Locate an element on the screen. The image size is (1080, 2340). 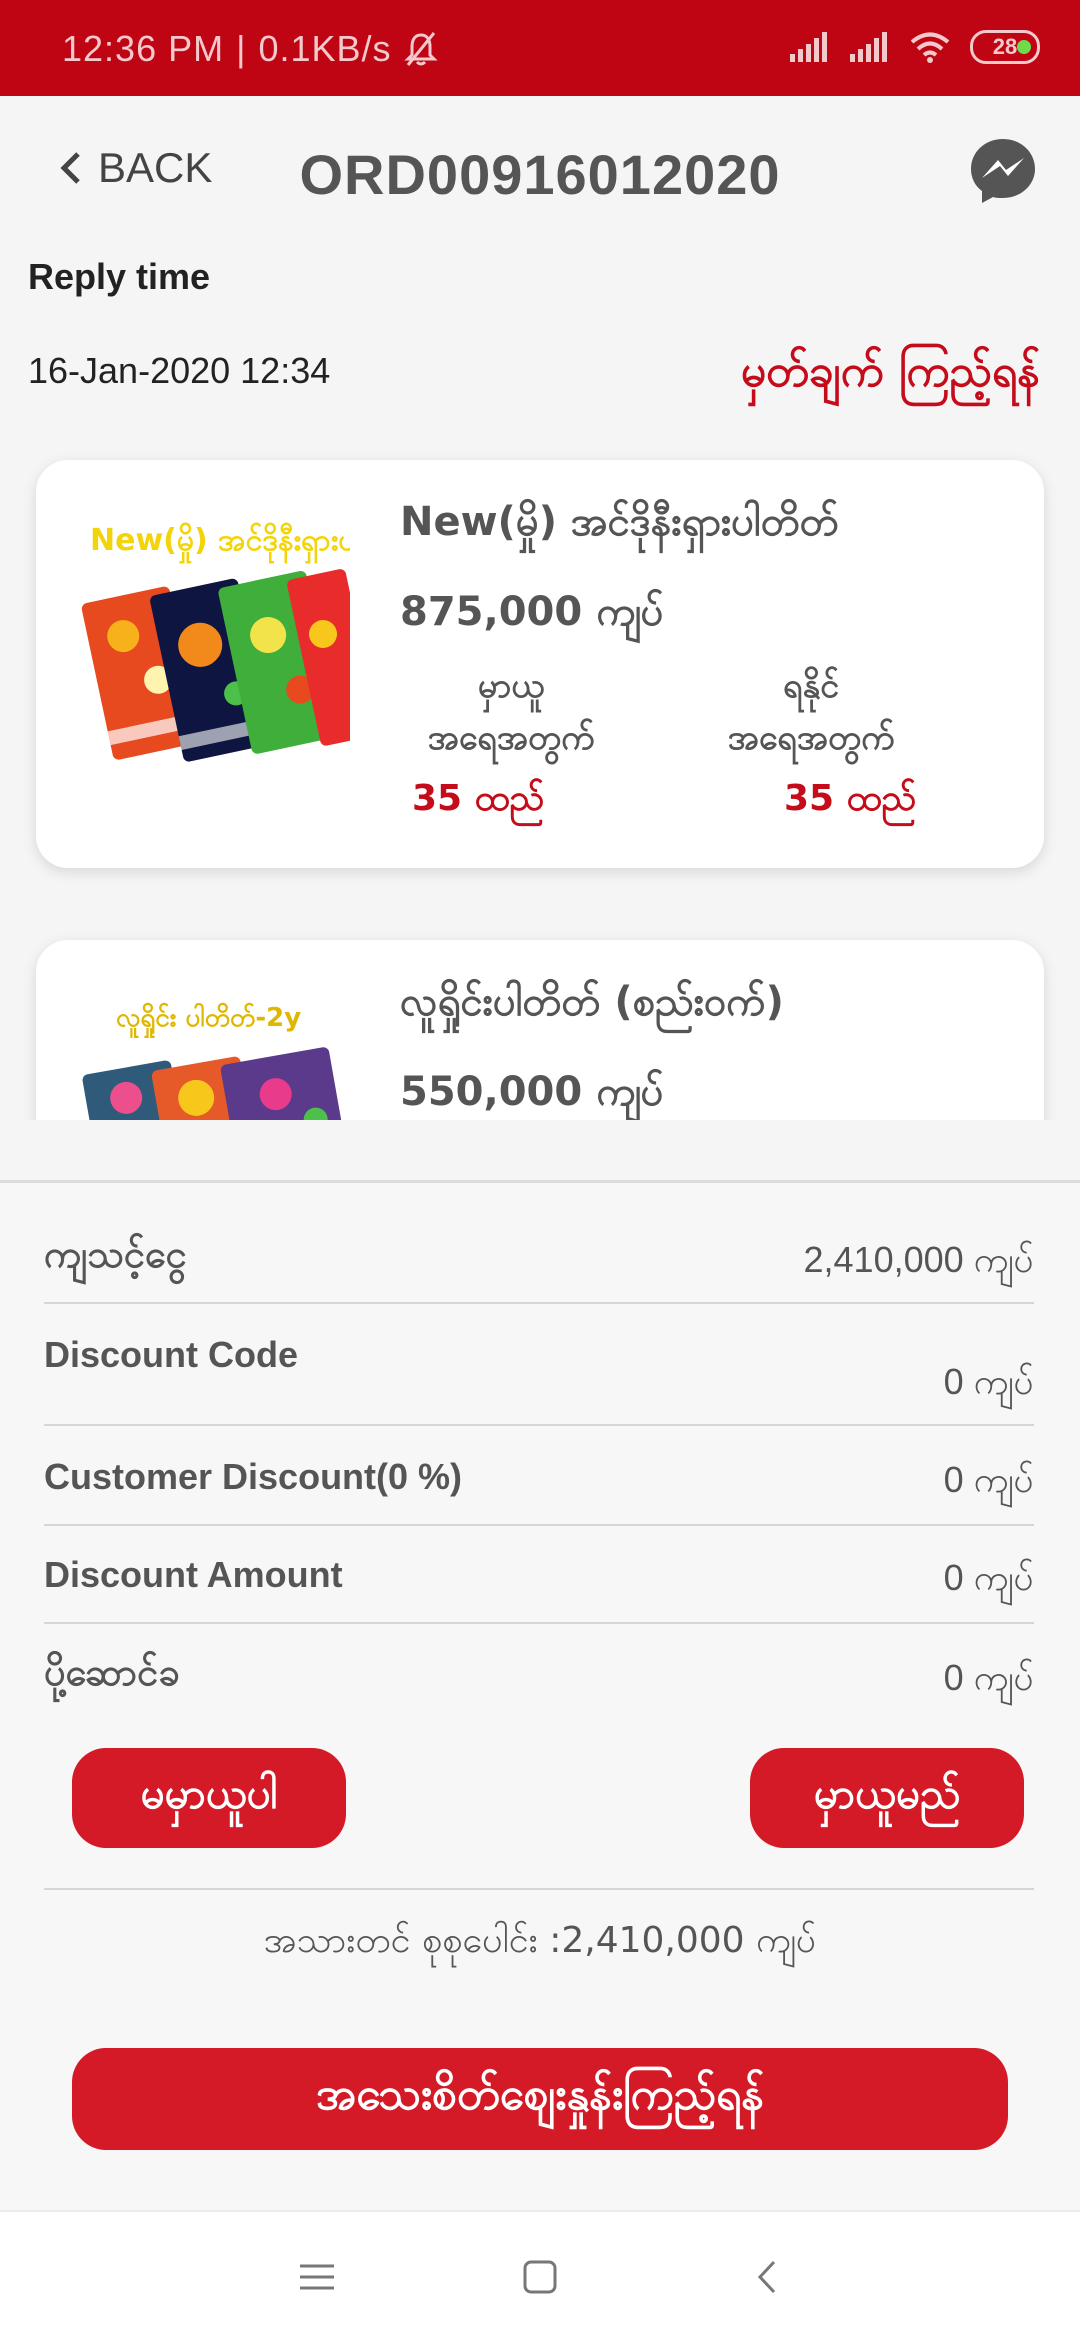
summary-row-delivery-fee: ပို့ဆောင်ခ 0 ကျပ် is located at coordinates (539, 1674).